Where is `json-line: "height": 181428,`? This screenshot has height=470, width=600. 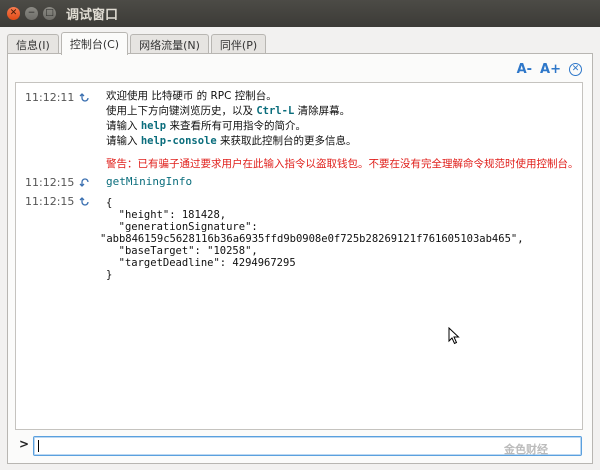 json-line: "height": 181428, is located at coordinates (166, 215).